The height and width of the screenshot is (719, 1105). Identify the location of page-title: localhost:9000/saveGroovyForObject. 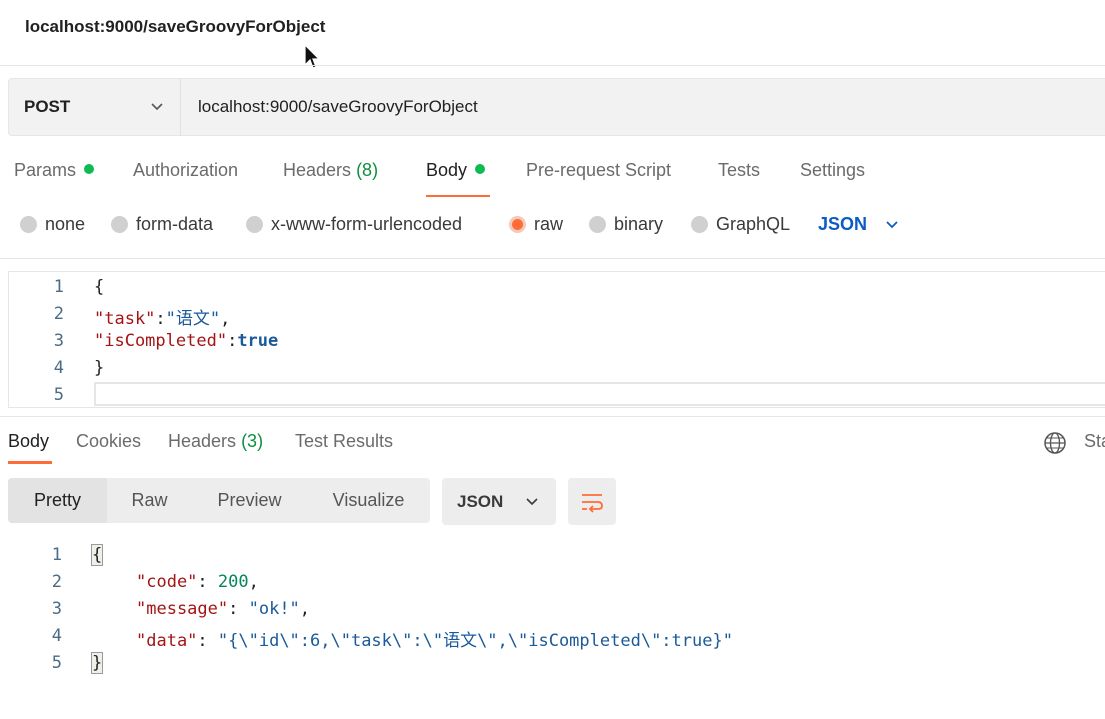
(175, 26).